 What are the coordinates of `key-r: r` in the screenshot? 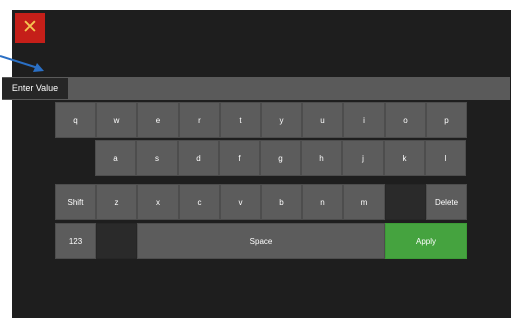 It's located at (199, 120).